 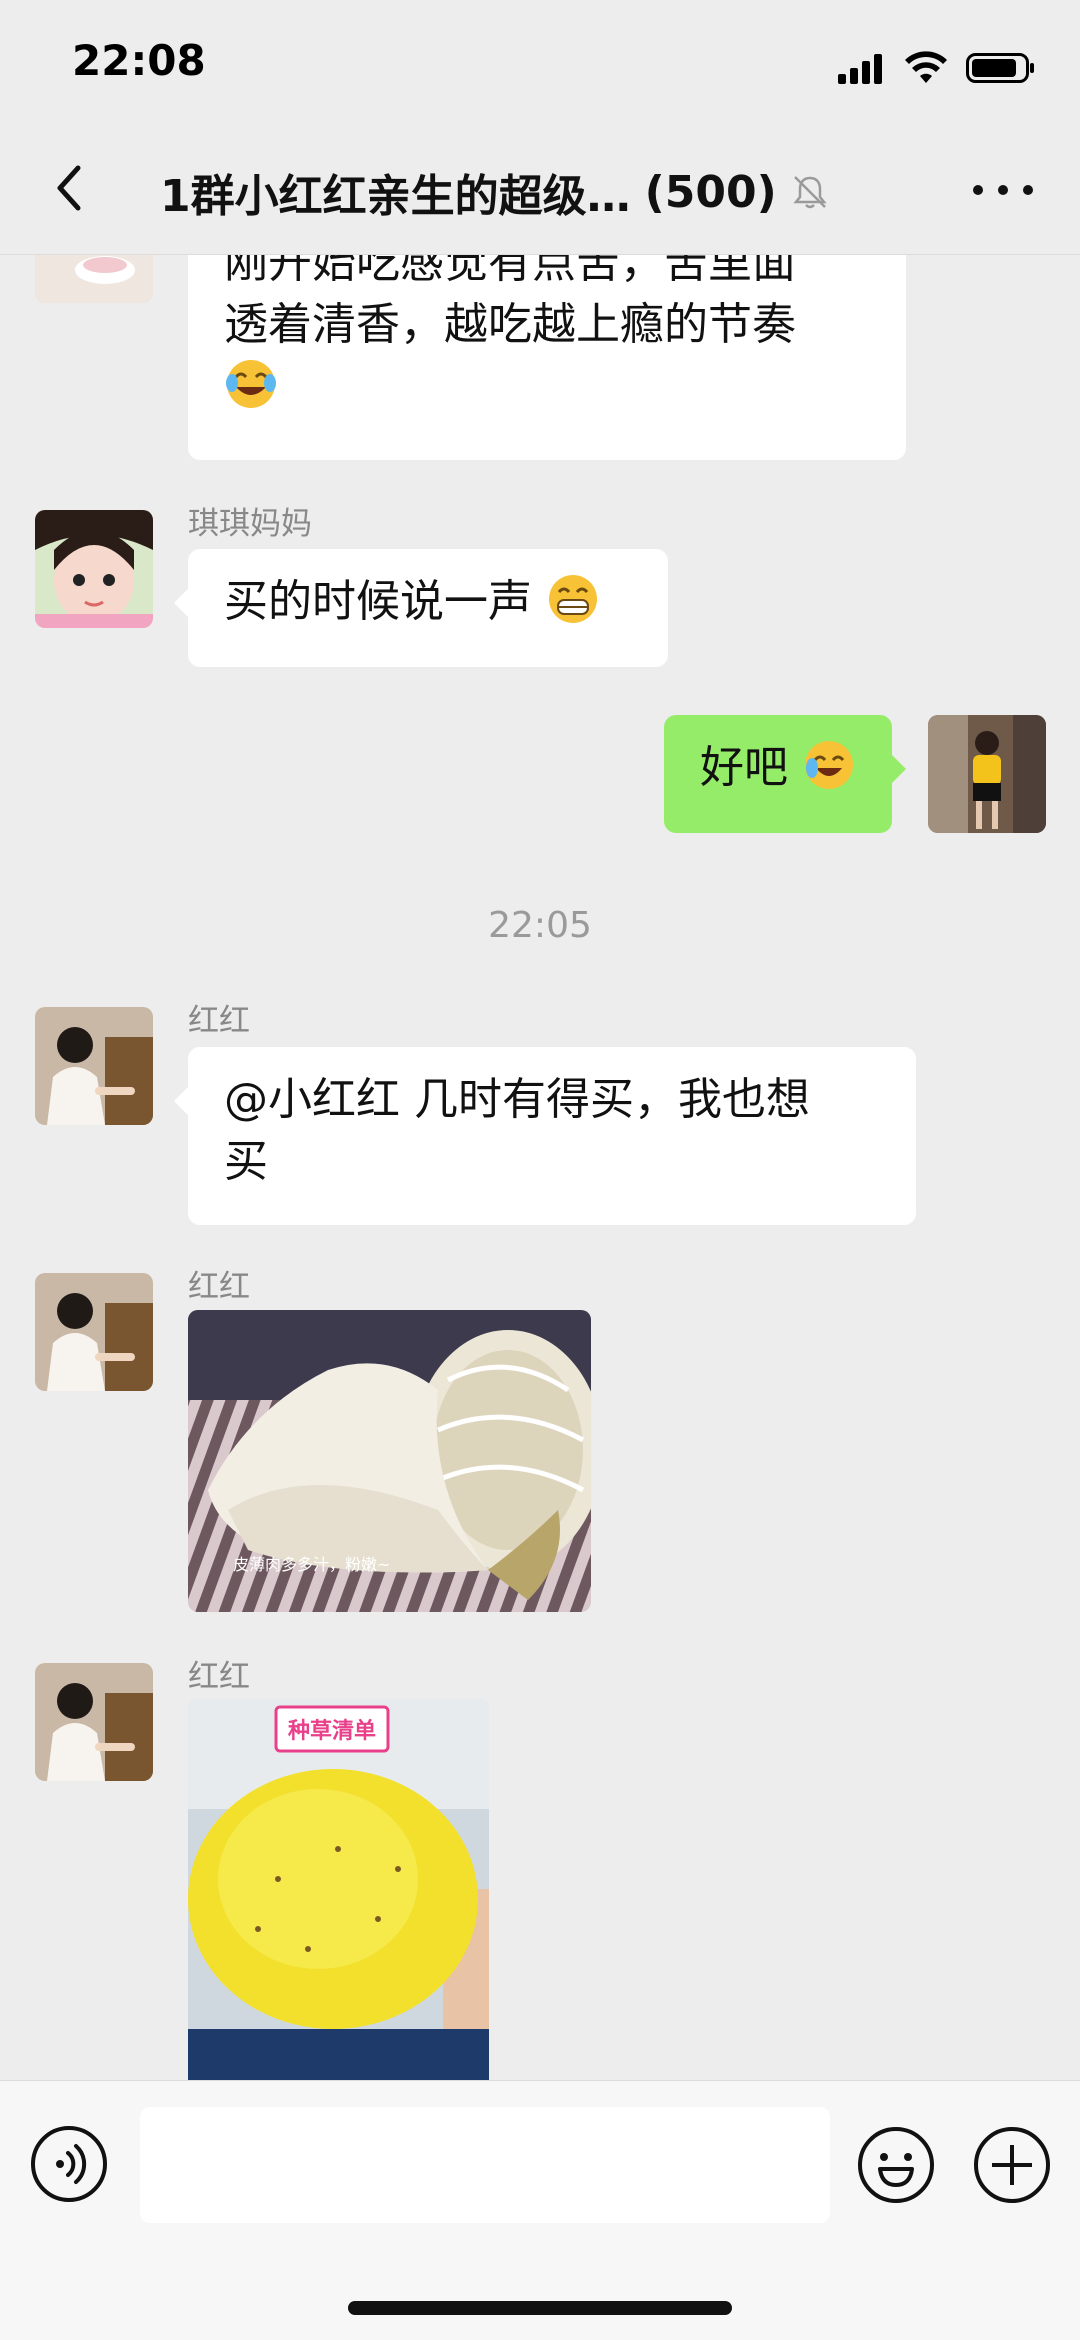 I want to click on mute-bell-icon, so click(x=810, y=192).